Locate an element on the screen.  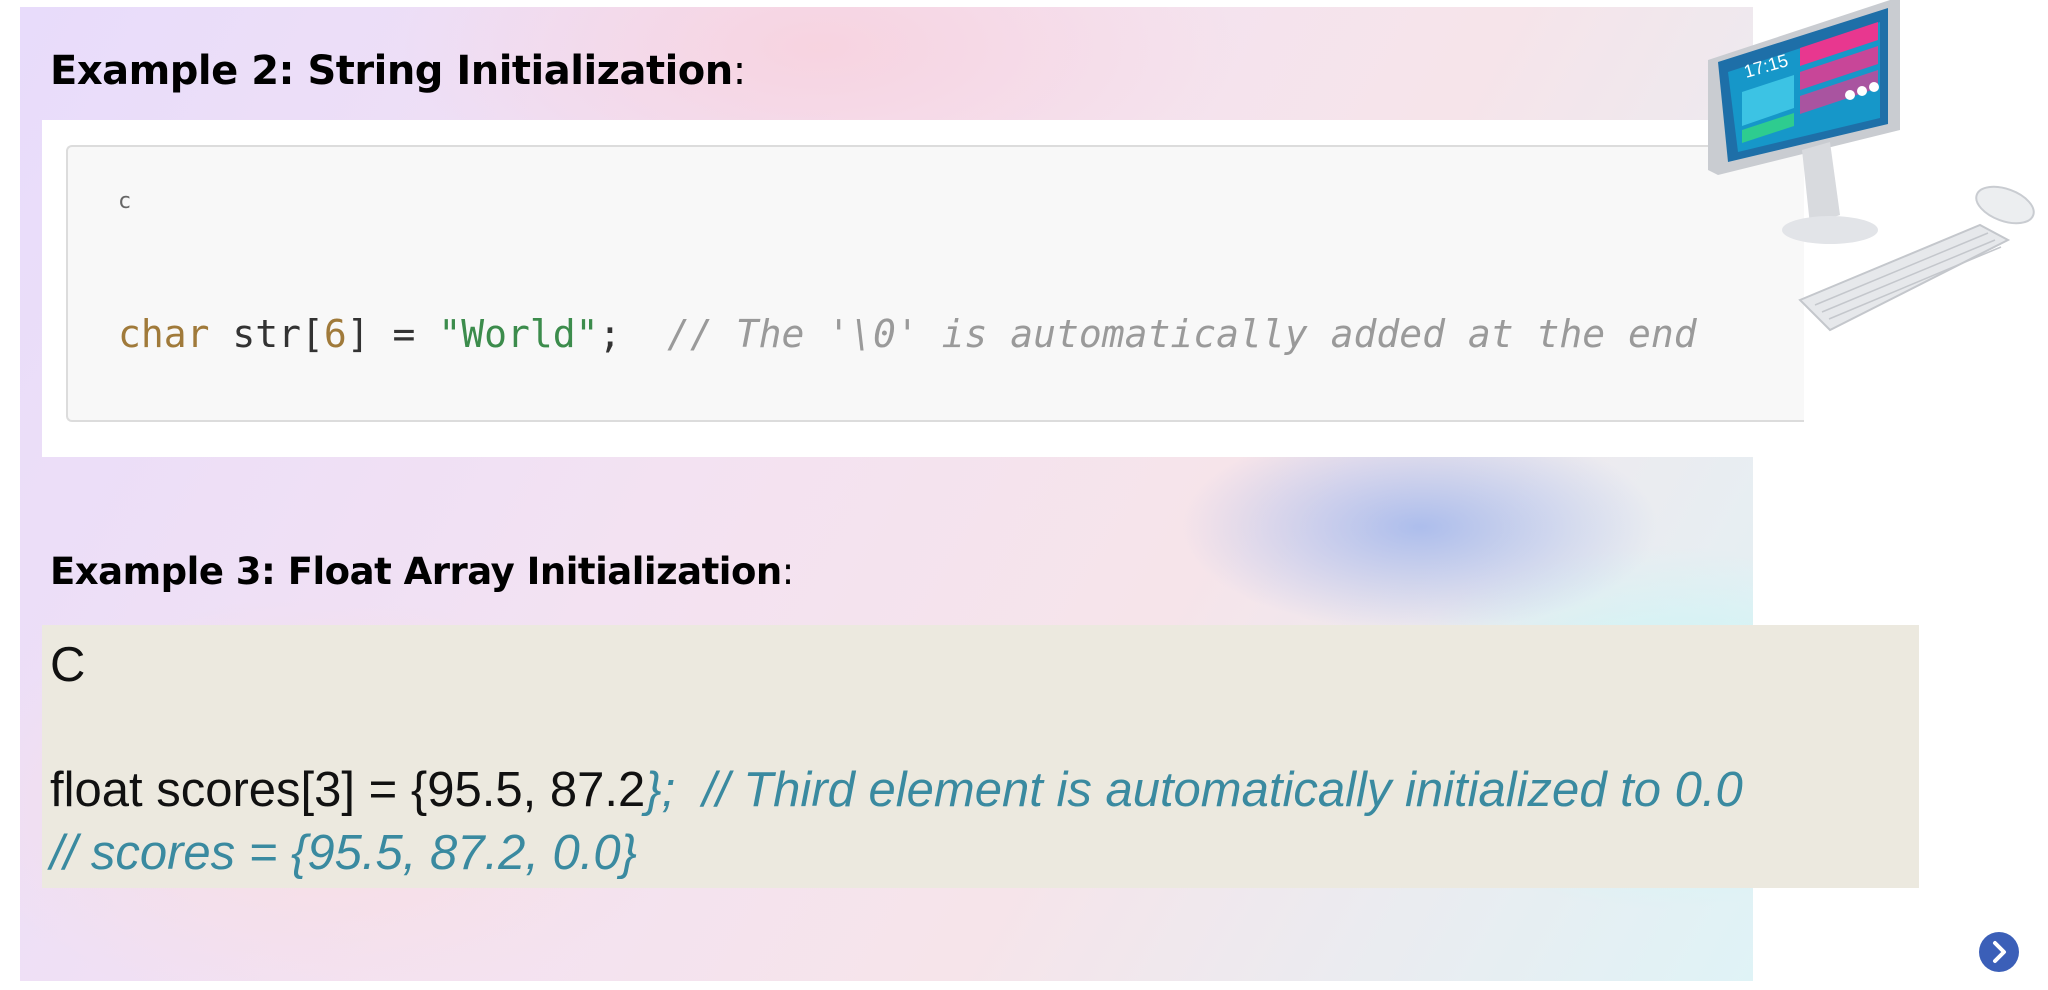
chevron-right-icon is located at coordinates (1999, 952).